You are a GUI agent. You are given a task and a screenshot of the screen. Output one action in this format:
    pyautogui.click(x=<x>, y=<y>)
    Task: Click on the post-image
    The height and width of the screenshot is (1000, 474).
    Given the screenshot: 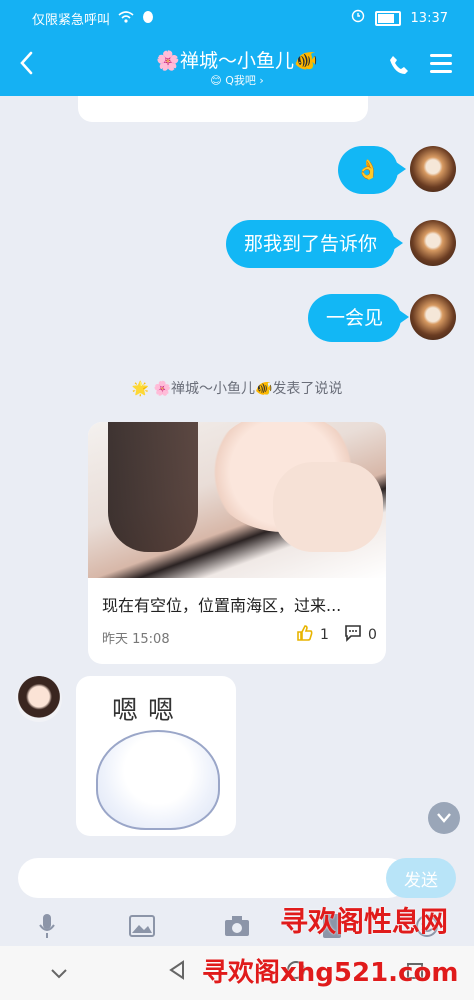 What is the action you would take?
    pyautogui.click(x=237, y=500)
    